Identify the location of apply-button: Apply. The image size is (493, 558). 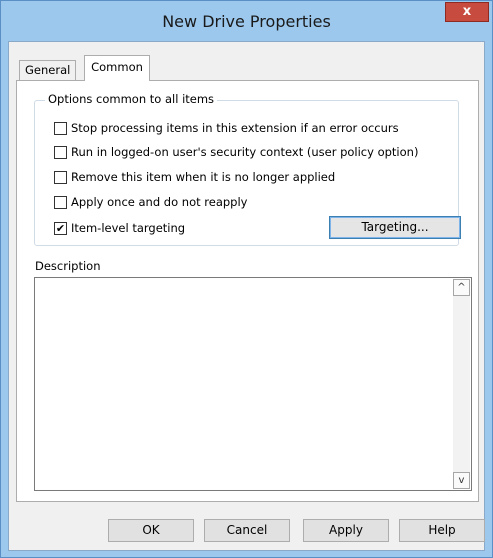
(346, 530).